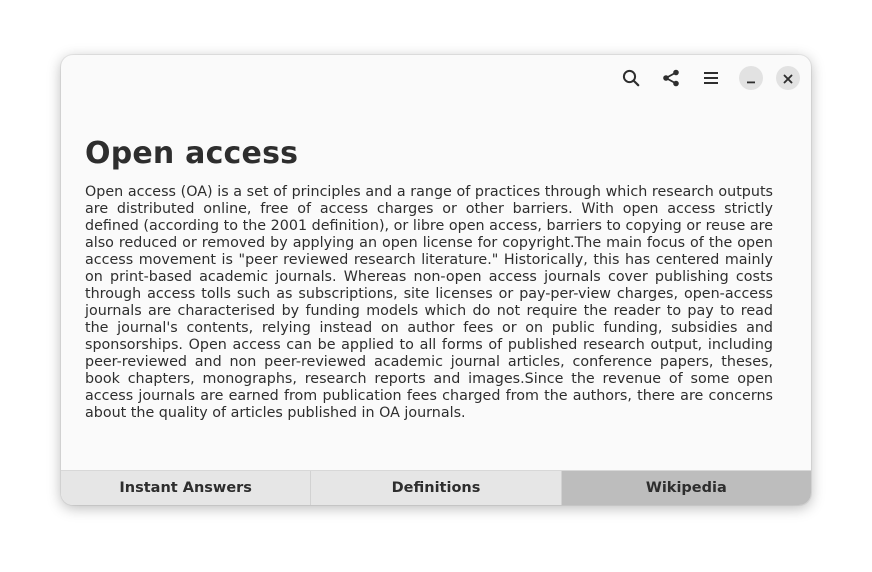  I want to click on share-icon, so click(671, 78).